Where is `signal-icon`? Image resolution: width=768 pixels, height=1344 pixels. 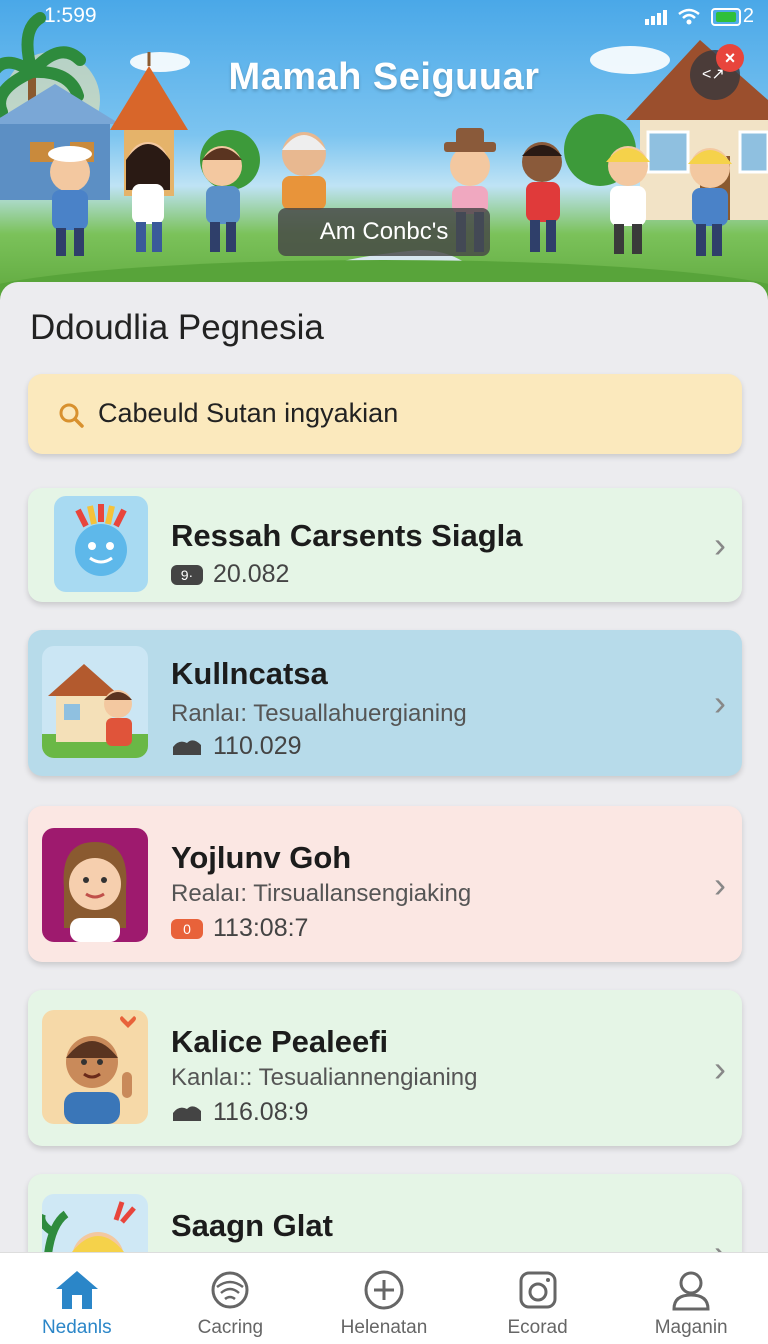 signal-icon is located at coordinates (655, 17).